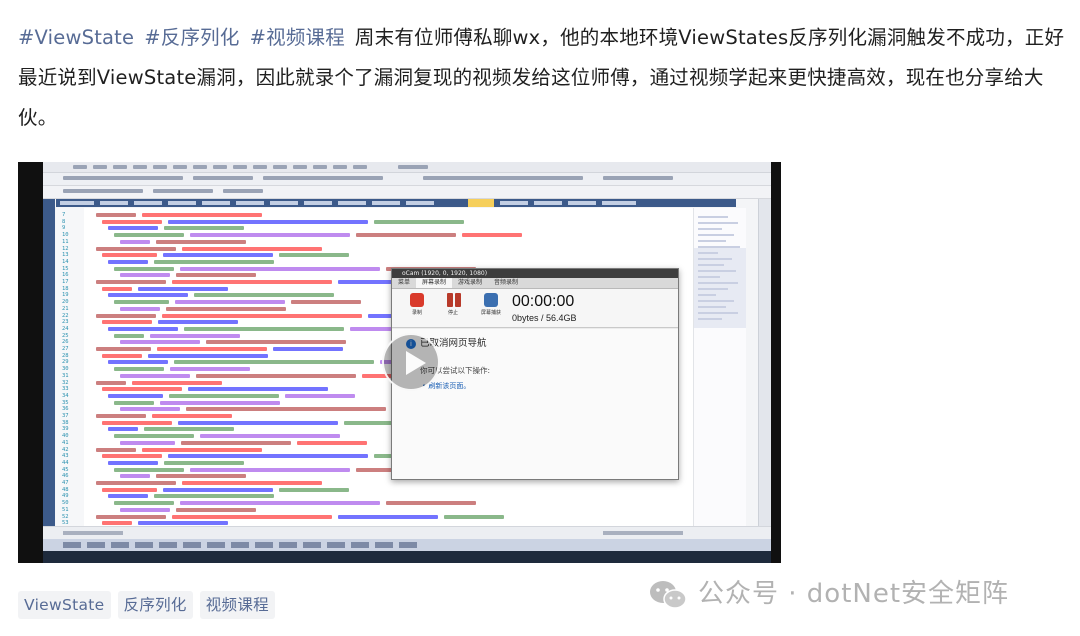 The image size is (1080, 636). What do you see at coordinates (719, 367) in the screenshot?
I see `code-minimap` at bounding box center [719, 367].